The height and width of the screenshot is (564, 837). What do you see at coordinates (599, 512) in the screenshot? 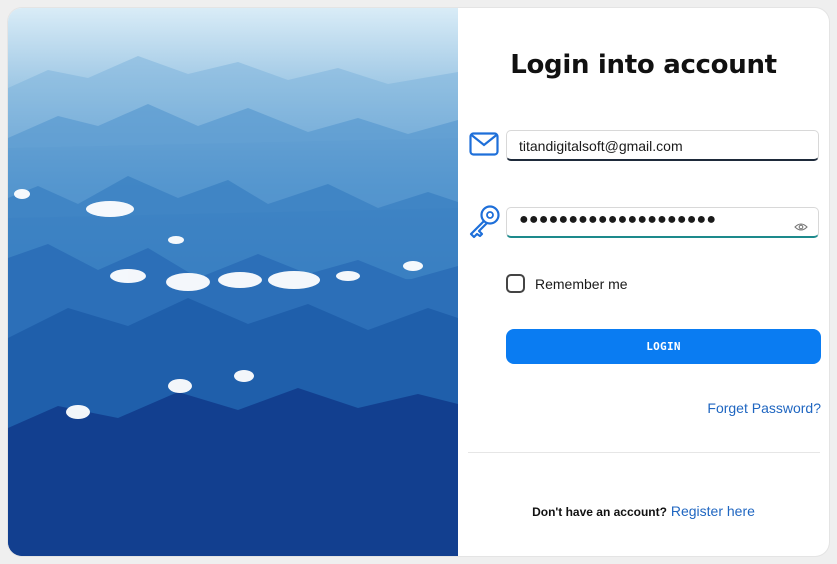
I see `no-account-text: Don't have an account?` at bounding box center [599, 512].